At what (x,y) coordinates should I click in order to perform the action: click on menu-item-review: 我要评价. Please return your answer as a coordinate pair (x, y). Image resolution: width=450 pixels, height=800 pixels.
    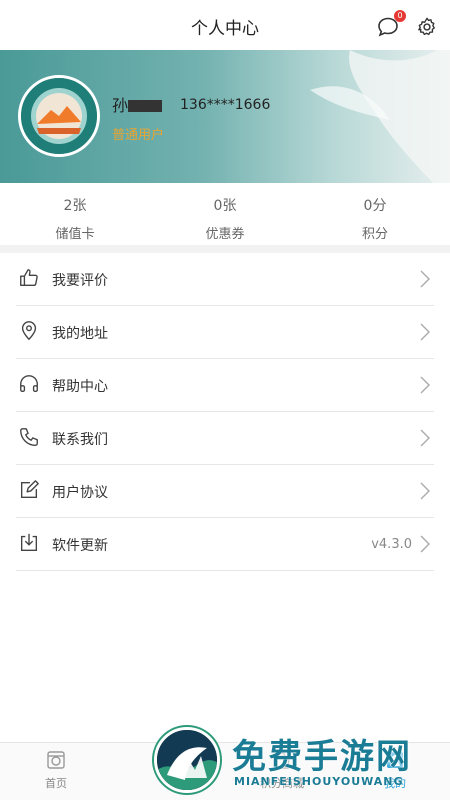
    Looking at the image, I should click on (225, 279).